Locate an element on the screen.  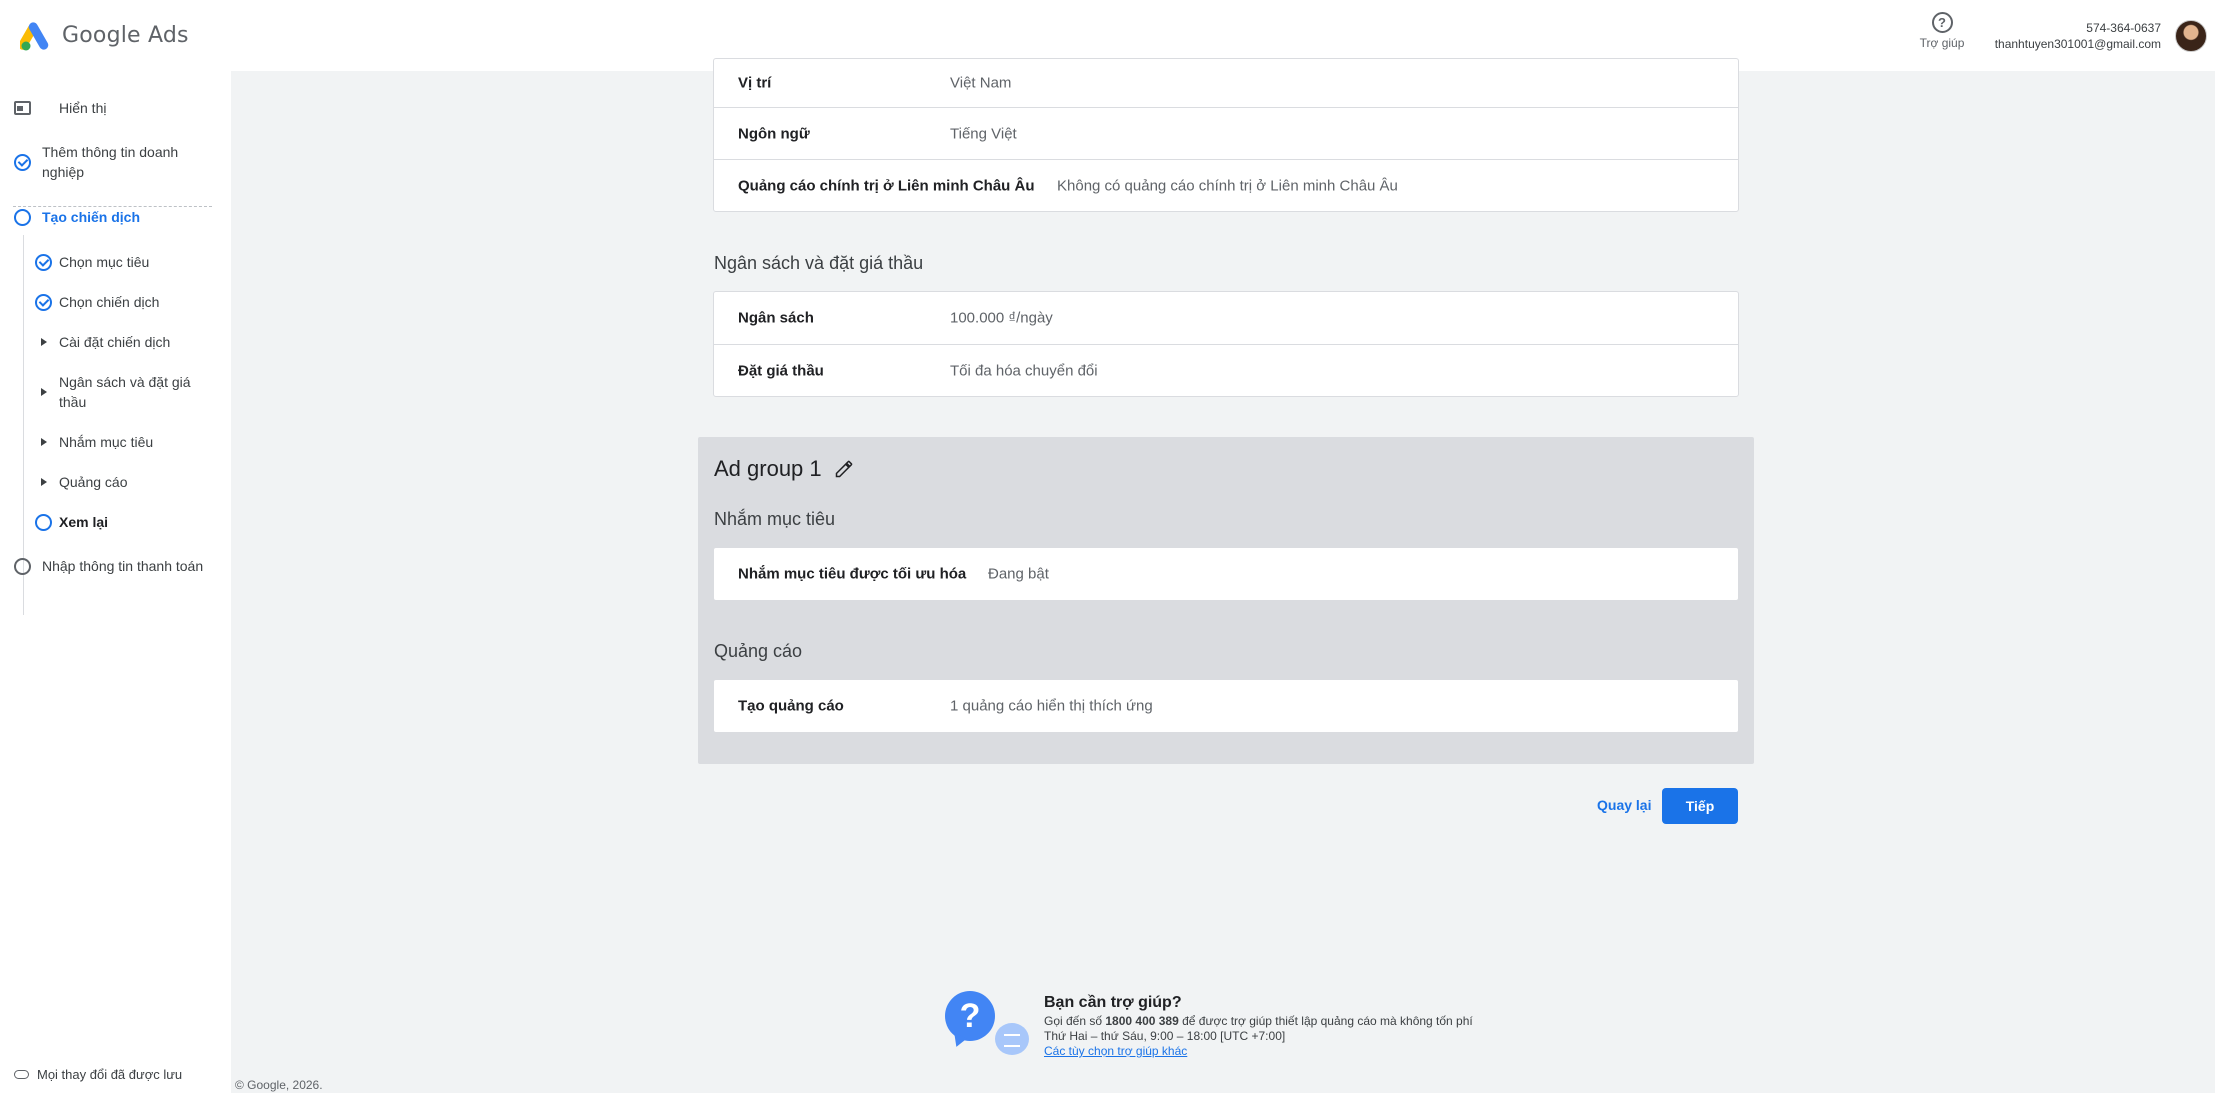
save-status: Mọi thay đổi đã được lưu is located at coordinates (98, 1074).